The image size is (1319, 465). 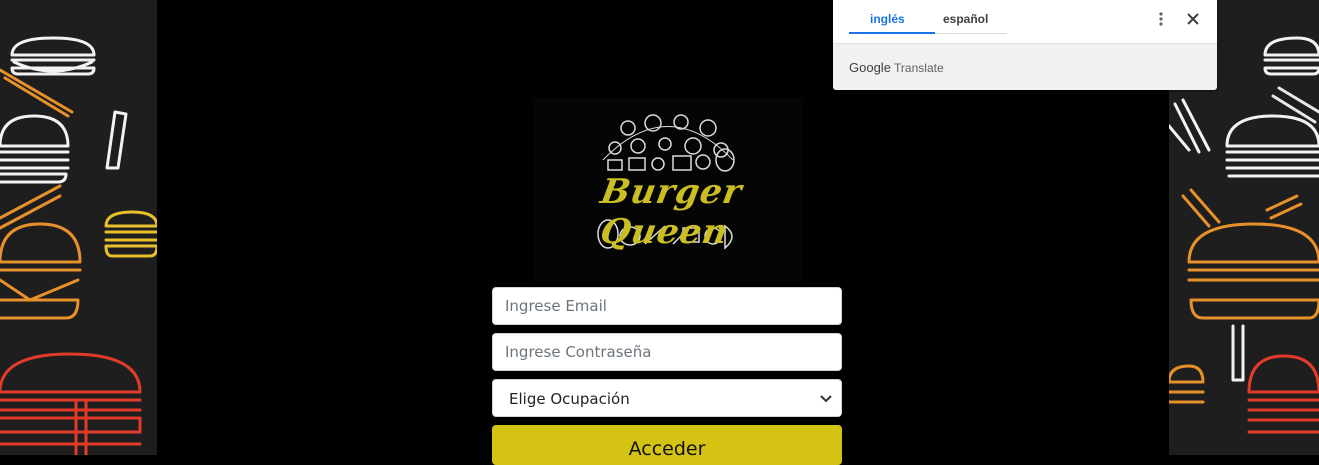 What do you see at coordinates (965, 19) in the screenshot?
I see `tab-espanol: español` at bounding box center [965, 19].